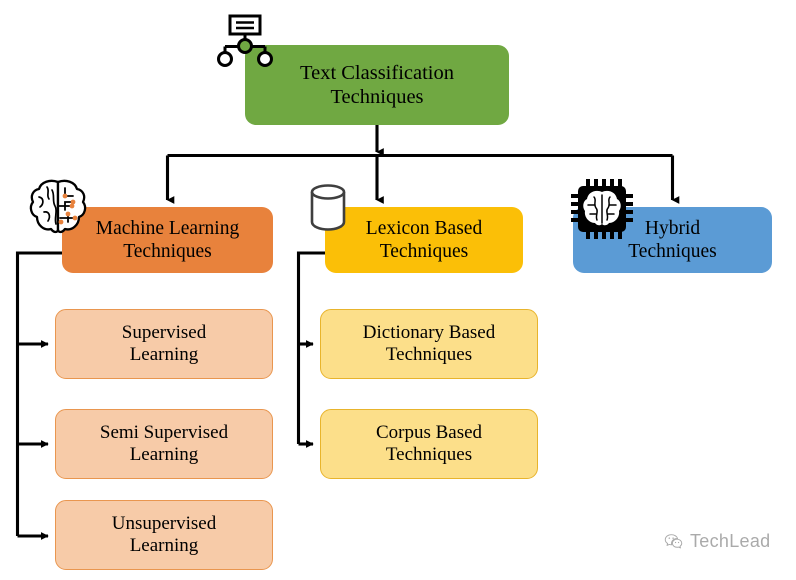 This screenshot has height=580, width=796. I want to click on node-label: Semi Supervised Learning, so click(164, 443).